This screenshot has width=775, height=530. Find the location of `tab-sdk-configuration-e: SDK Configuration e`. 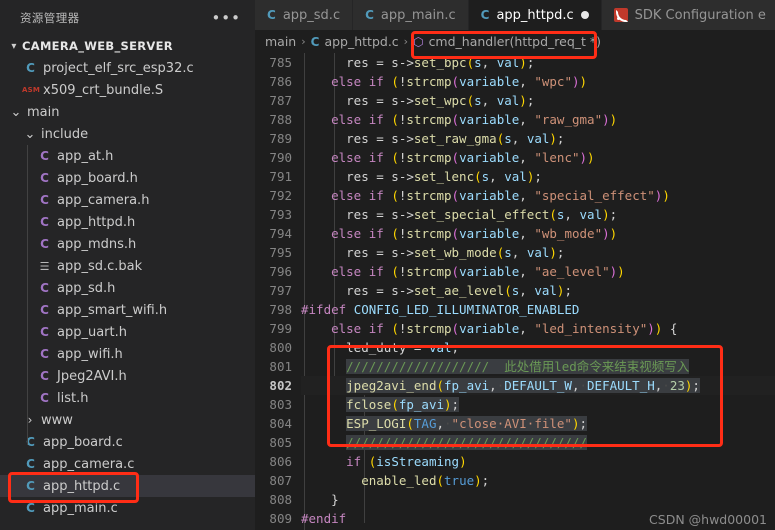

tab-sdk-configuration-e: SDK Configuration e is located at coordinates (688, 15).